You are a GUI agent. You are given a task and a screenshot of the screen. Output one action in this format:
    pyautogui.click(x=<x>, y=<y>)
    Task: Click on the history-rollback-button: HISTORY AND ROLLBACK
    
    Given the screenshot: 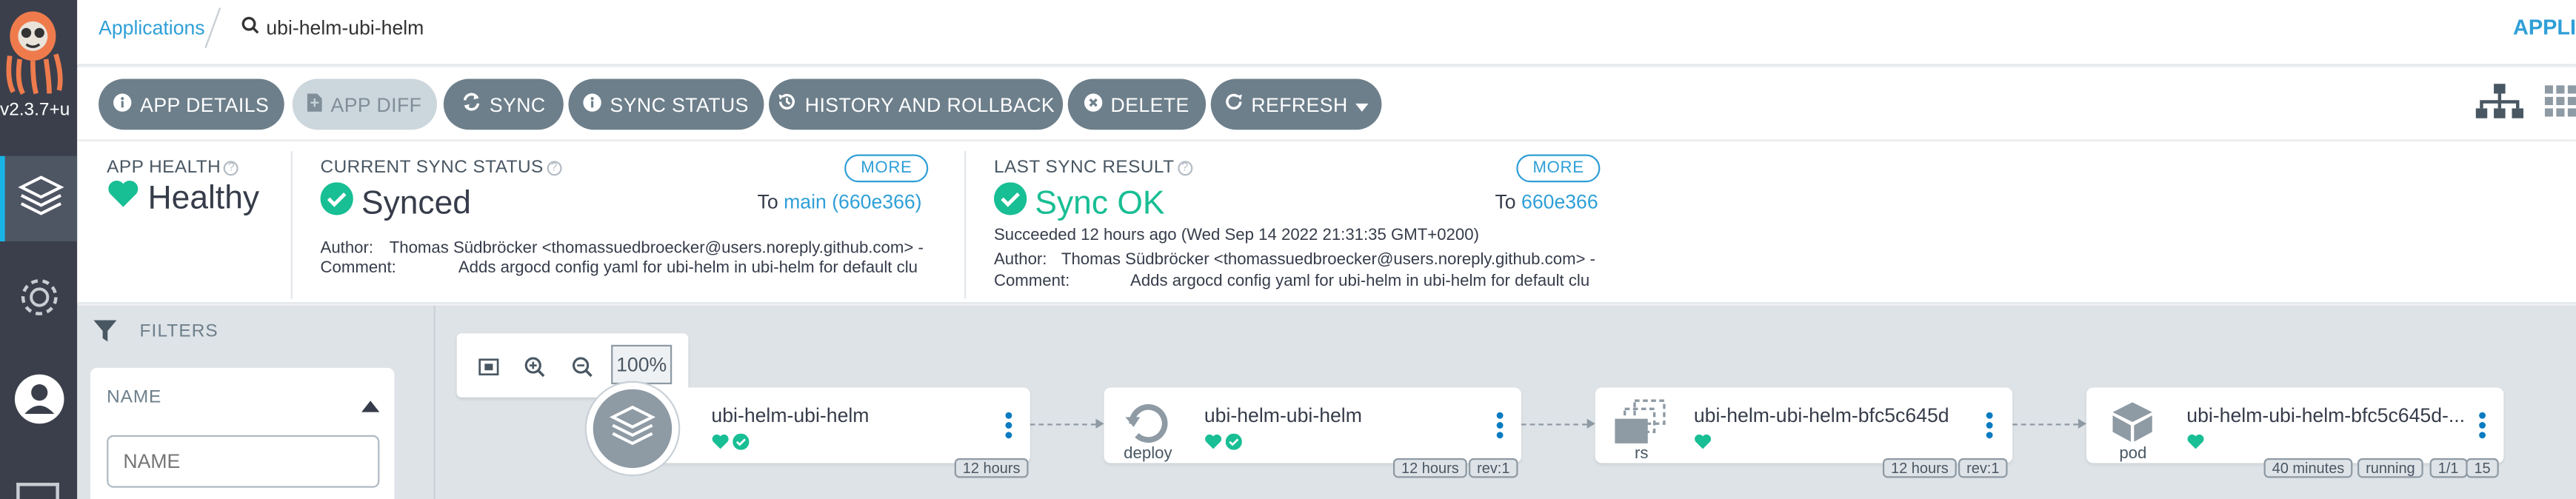 What is the action you would take?
    pyautogui.click(x=916, y=104)
    